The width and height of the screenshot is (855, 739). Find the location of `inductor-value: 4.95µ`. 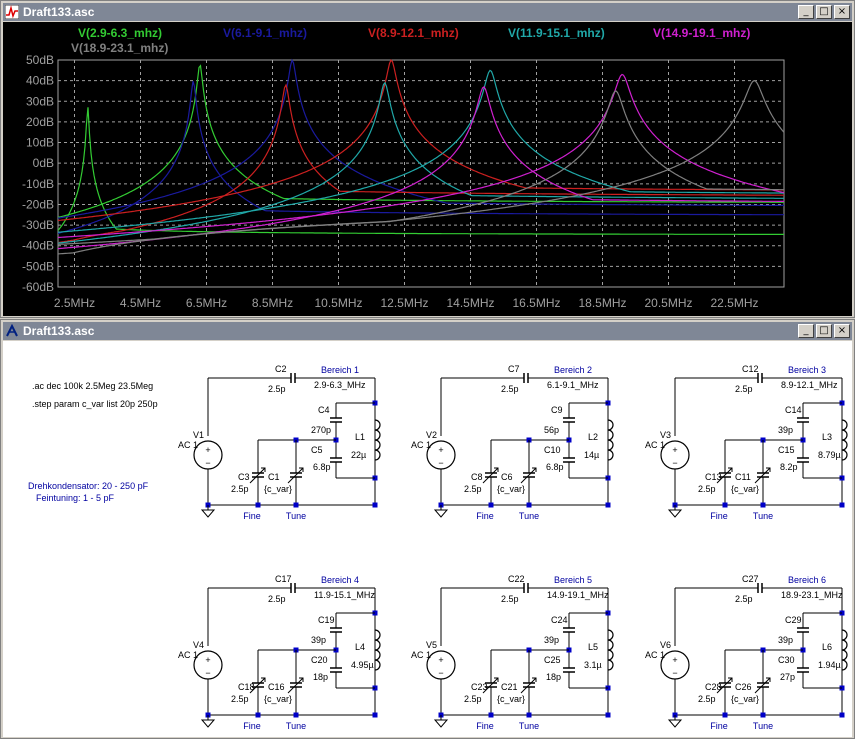

inductor-value: 4.95µ is located at coordinates (362, 665).